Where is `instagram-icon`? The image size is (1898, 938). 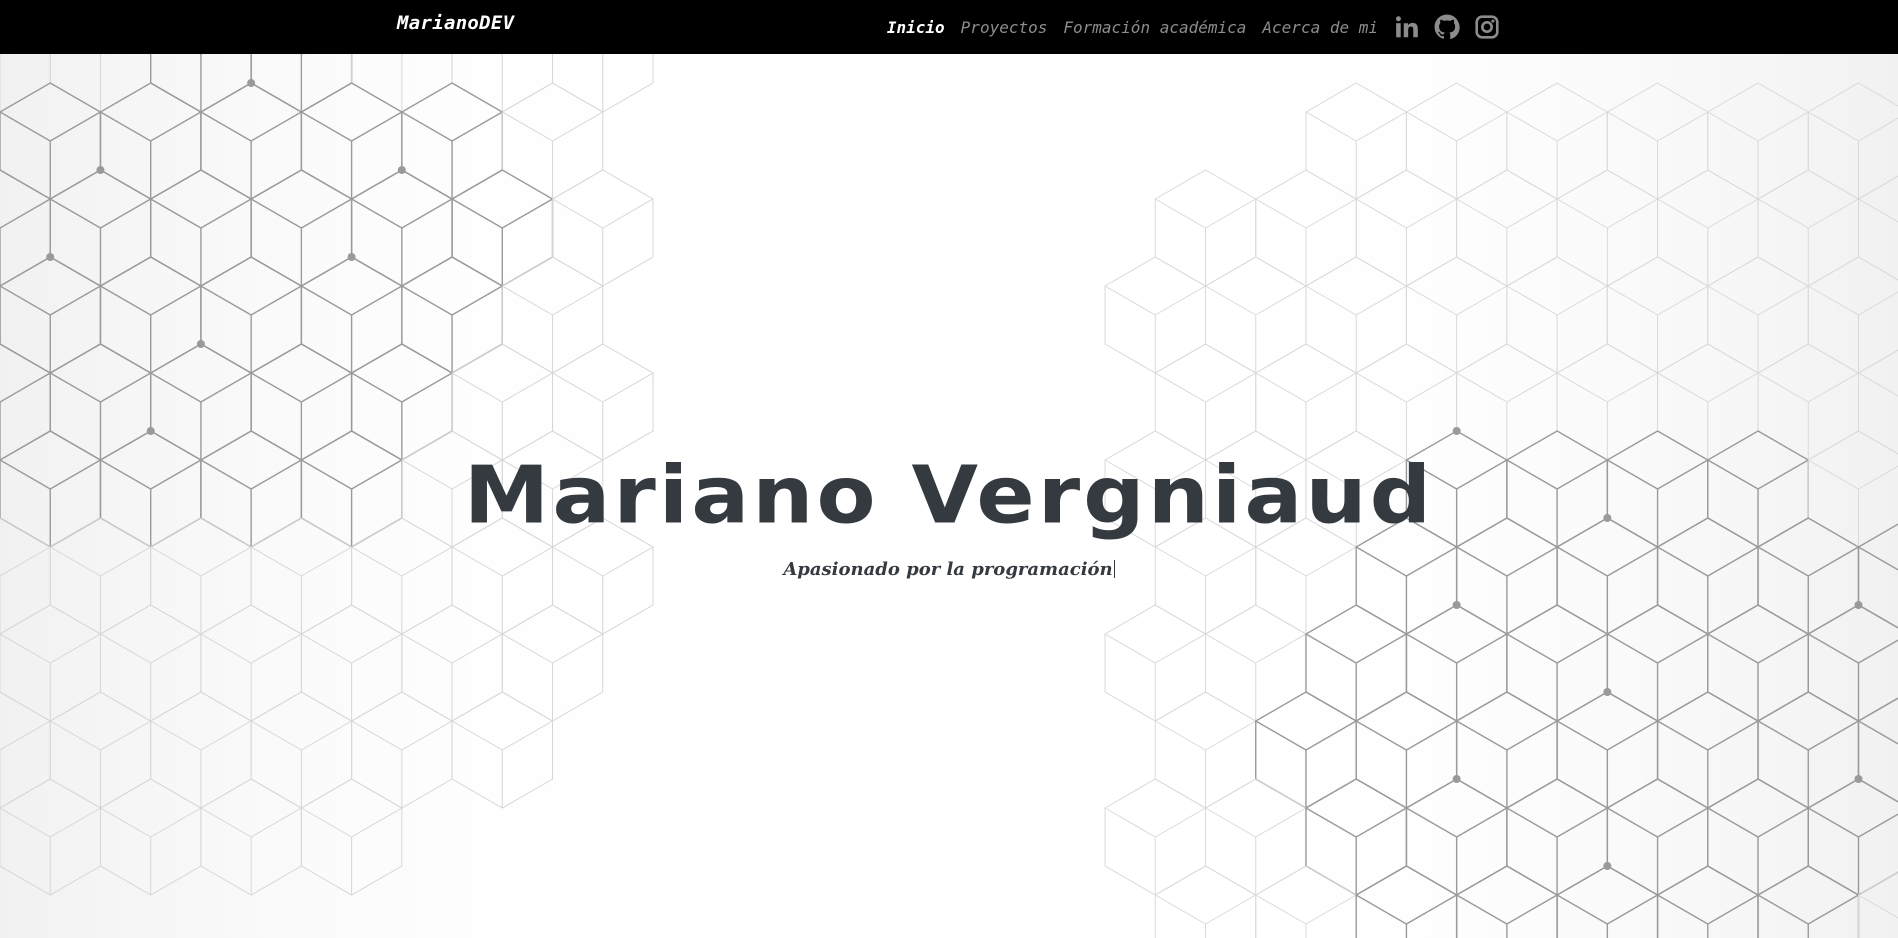 instagram-icon is located at coordinates (1487, 27).